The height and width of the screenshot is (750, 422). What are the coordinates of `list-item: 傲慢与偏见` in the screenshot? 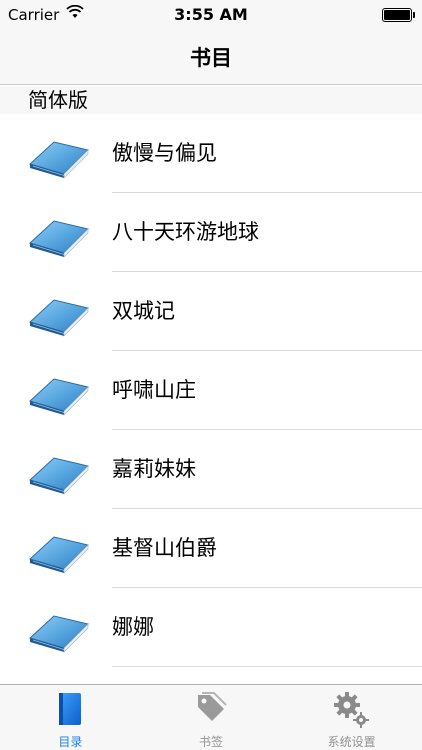 It's located at (211, 153).